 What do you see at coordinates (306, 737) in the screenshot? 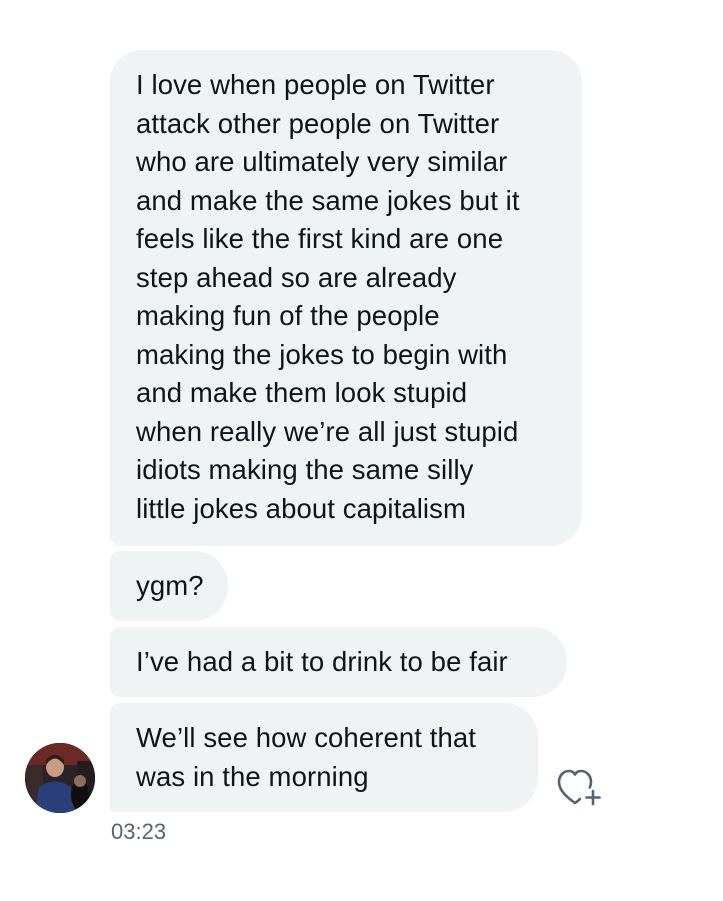
I see `message-text-line: We’ll see how coherent that` at bounding box center [306, 737].